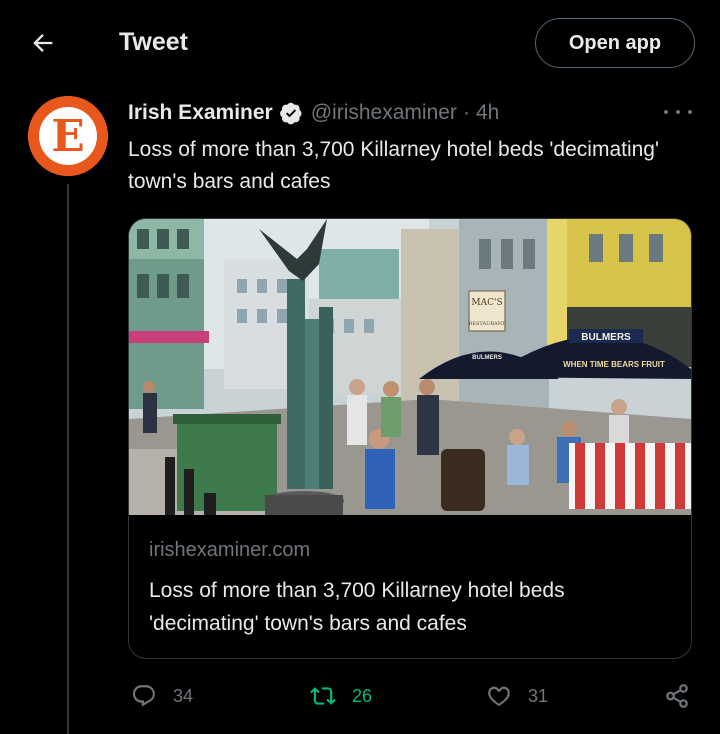 The height and width of the screenshot is (734, 720). What do you see at coordinates (143, 696) in the screenshot?
I see `reply-icon` at bounding box center [143, 696].